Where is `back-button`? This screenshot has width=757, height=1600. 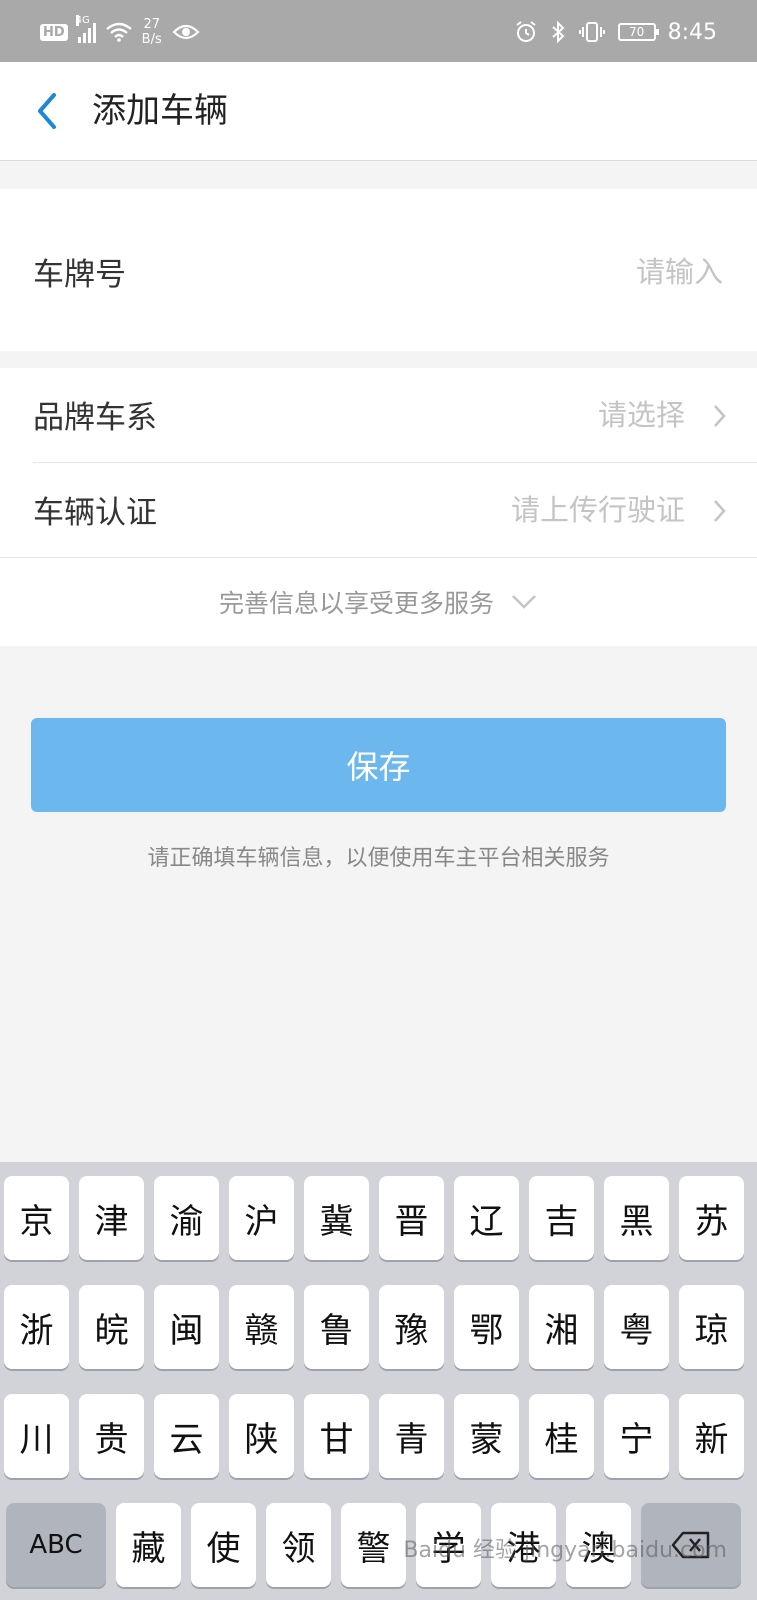
back-button is located at coordinates (48, 111).